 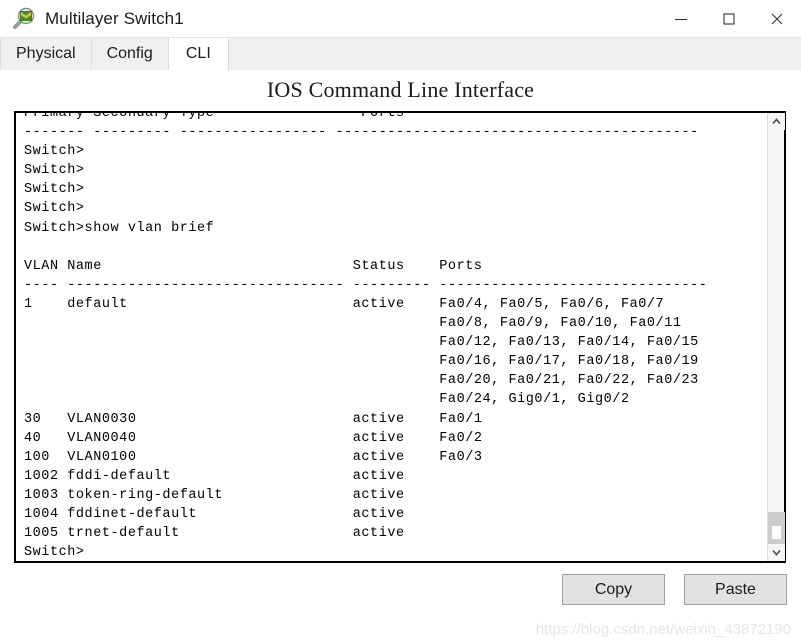 I want to click on minimize-button, so click(x=681, y=19).